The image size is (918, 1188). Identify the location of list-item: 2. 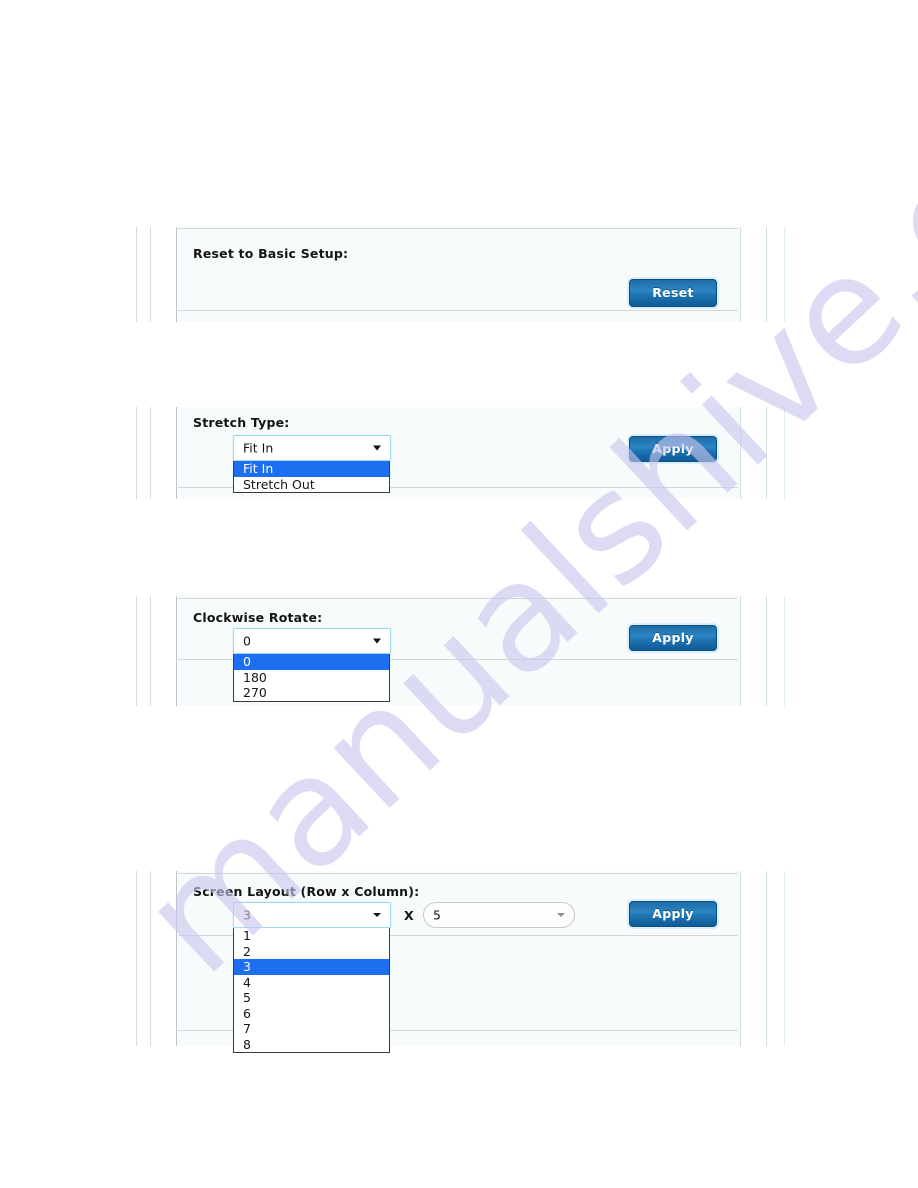
(311, 952).